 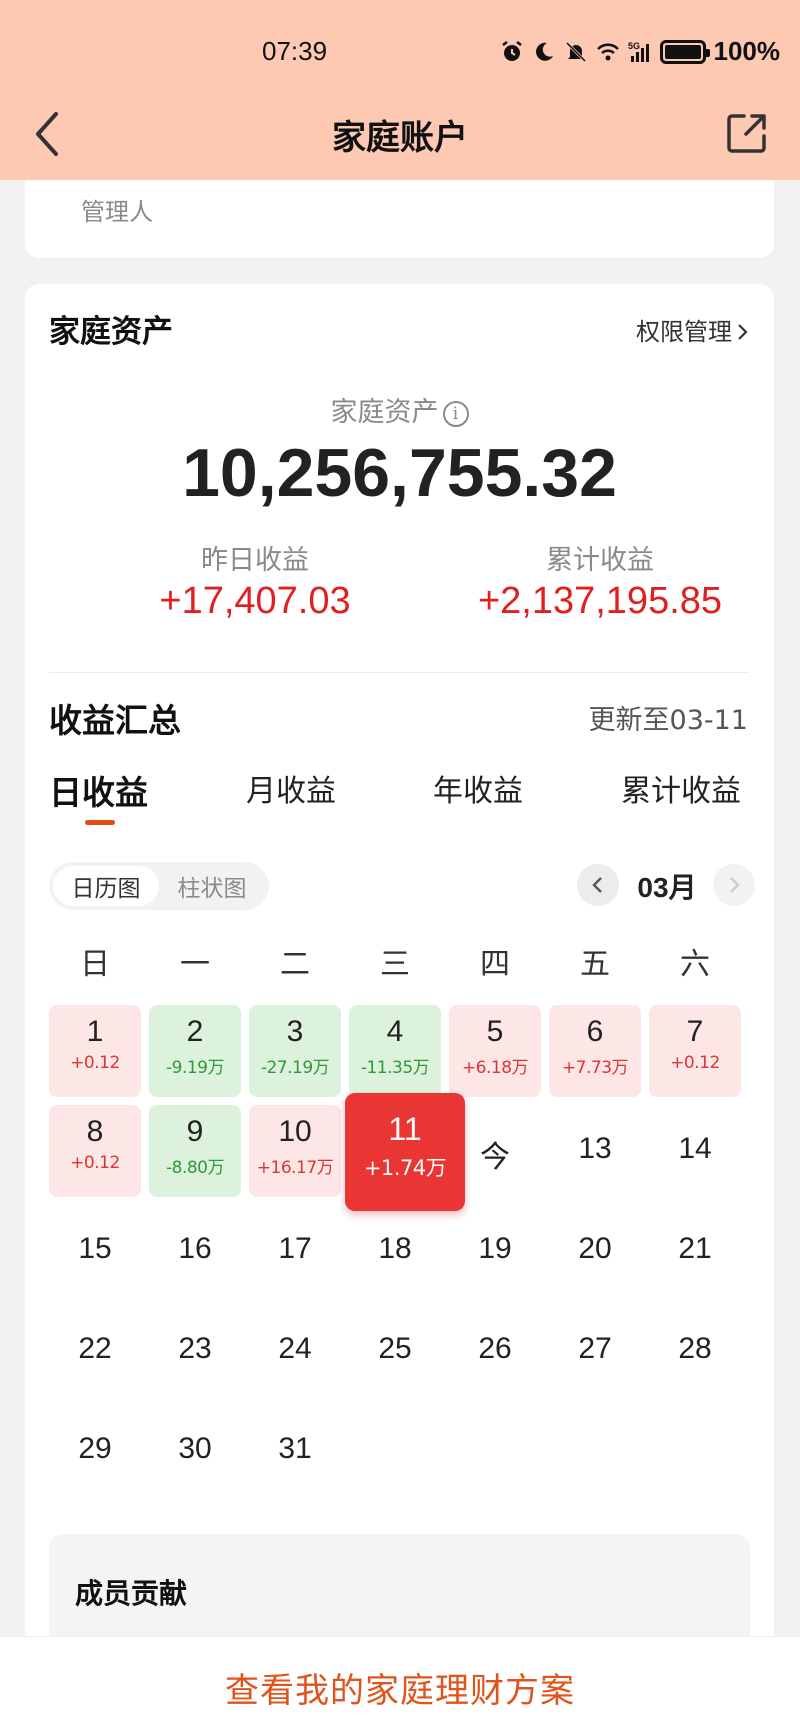 I want to click on calendar-day: 28, so click(x=695, y=1351).